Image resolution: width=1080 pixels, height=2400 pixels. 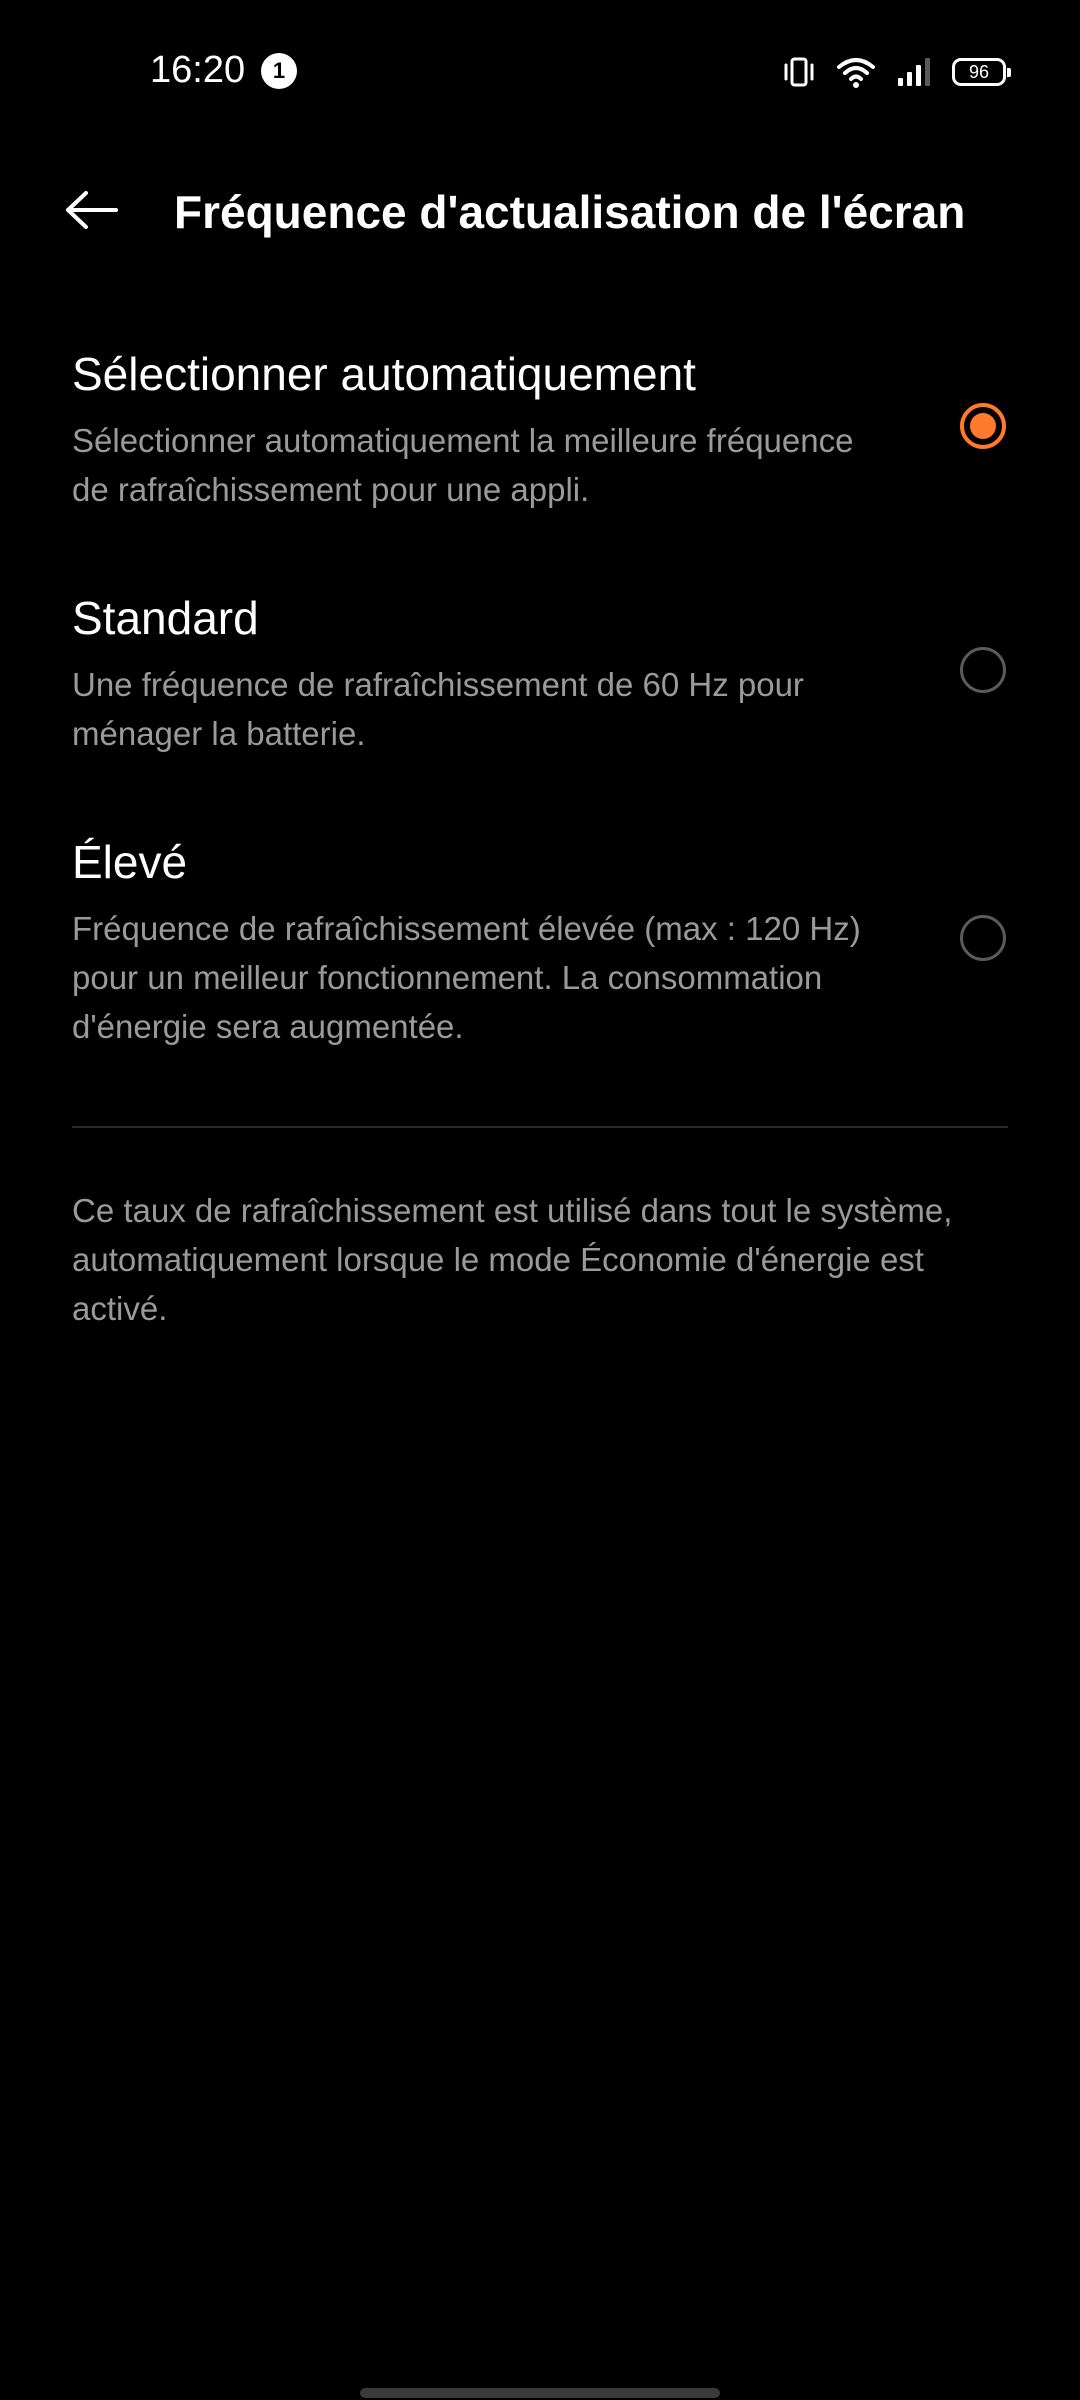 What do you see at coordinates (856, 72) in the screenshot?
I see `wifi-icon` at bounding box center [856, 72].